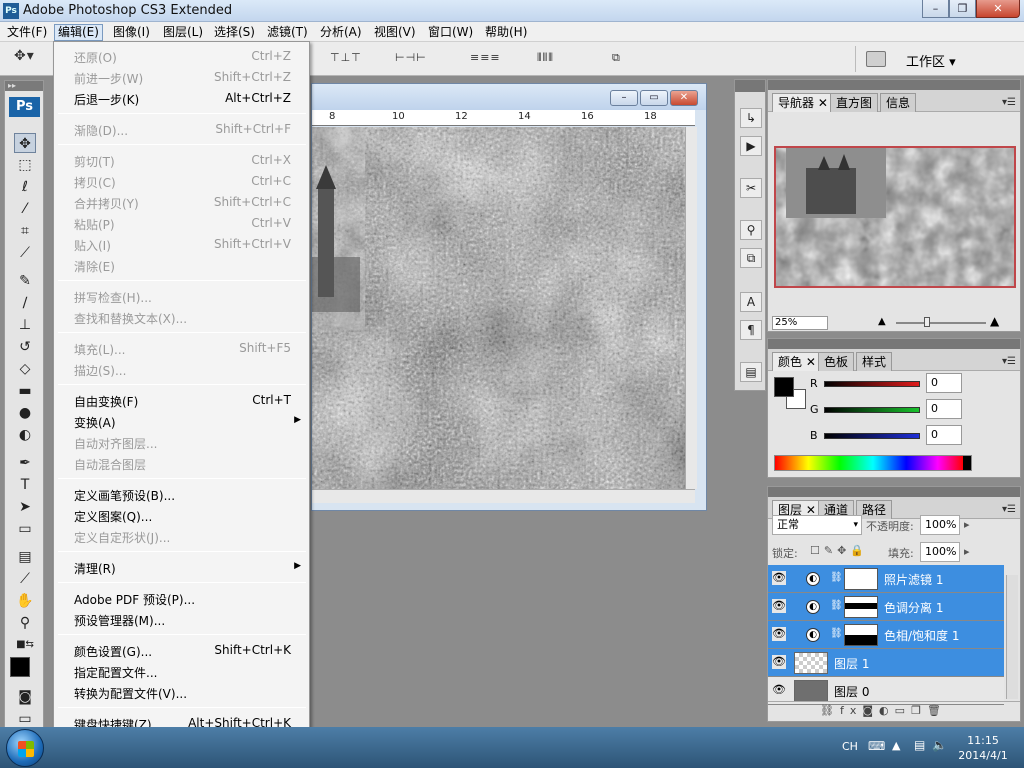  Describe the element at coordinates (750, 86) in the screenshot. I see `dock-grip` at that location.